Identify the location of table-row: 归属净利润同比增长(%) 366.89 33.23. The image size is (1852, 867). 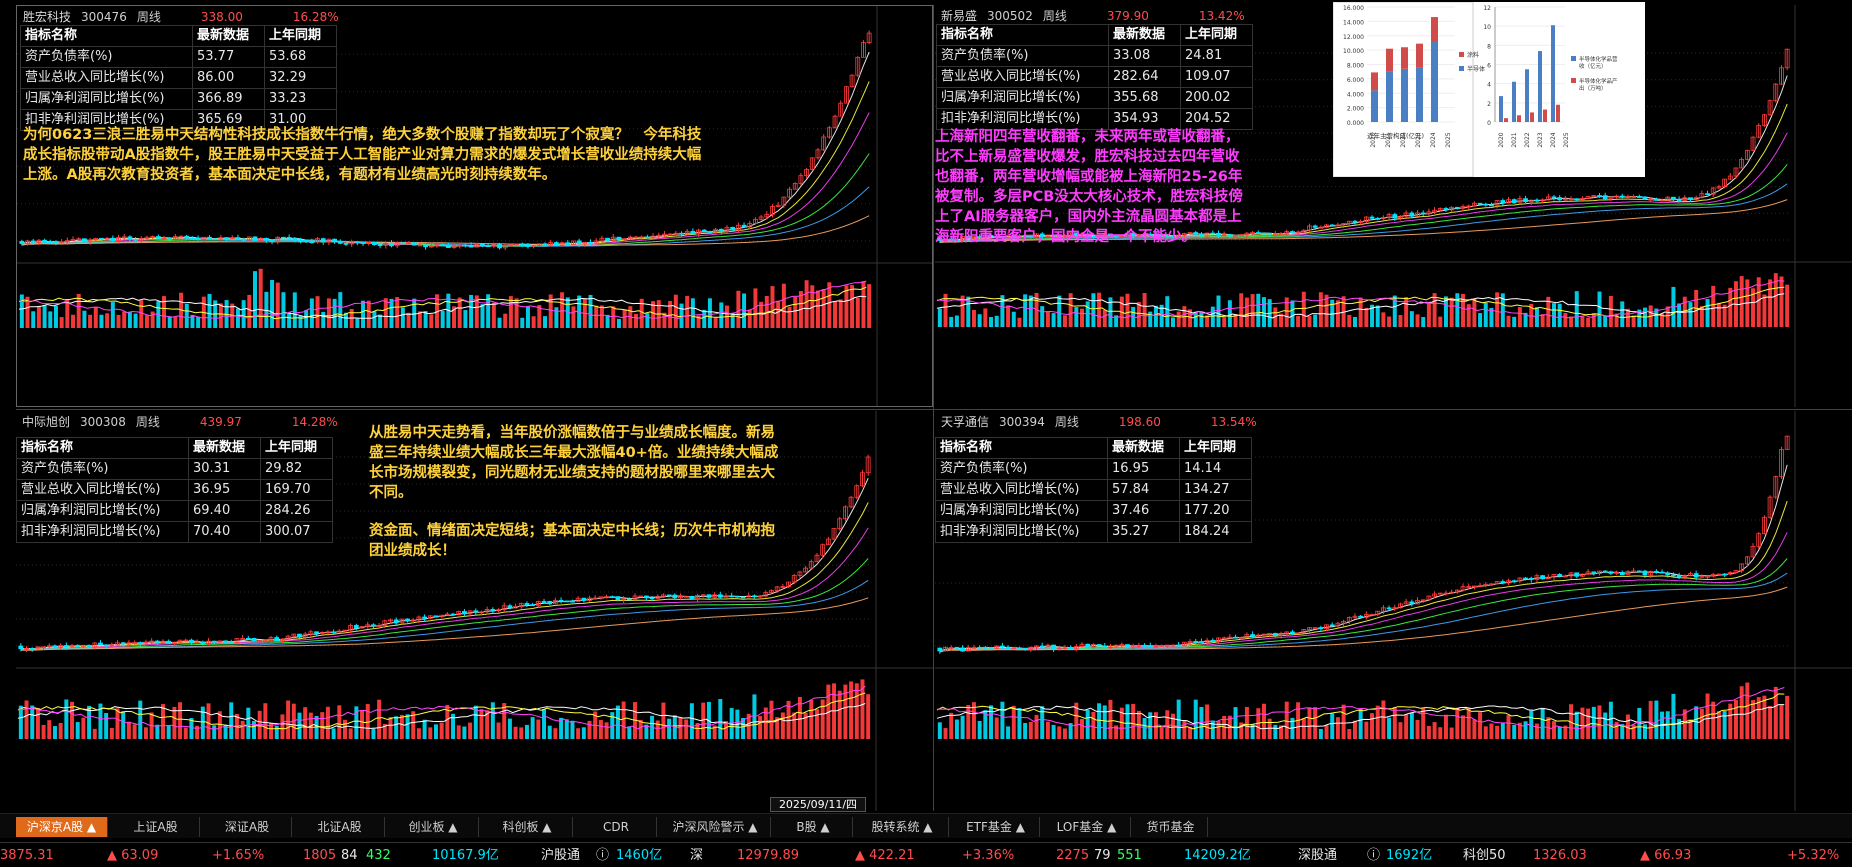
(178, 99).